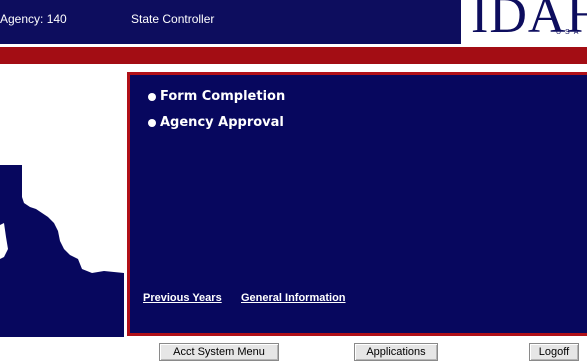  I want to click on agency-label: Agency: 140, so click(33, 19).